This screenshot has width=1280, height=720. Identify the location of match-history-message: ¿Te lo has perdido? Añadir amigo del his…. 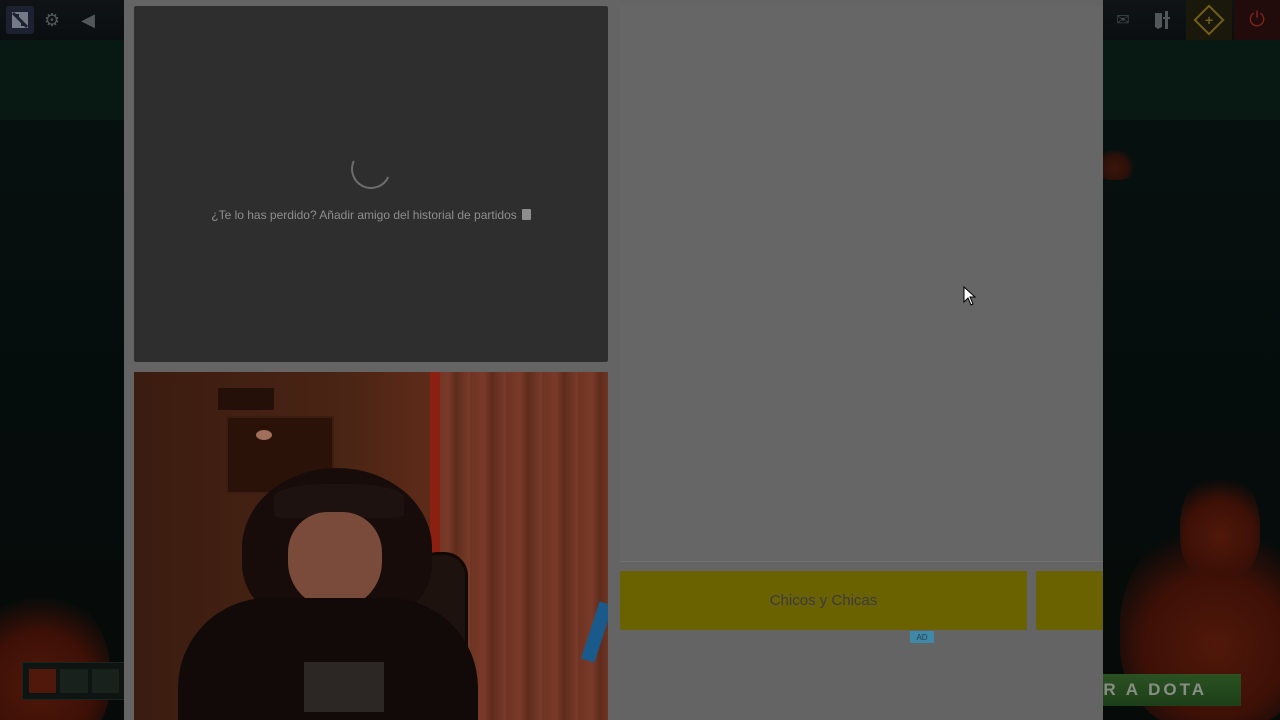
(371, 215).